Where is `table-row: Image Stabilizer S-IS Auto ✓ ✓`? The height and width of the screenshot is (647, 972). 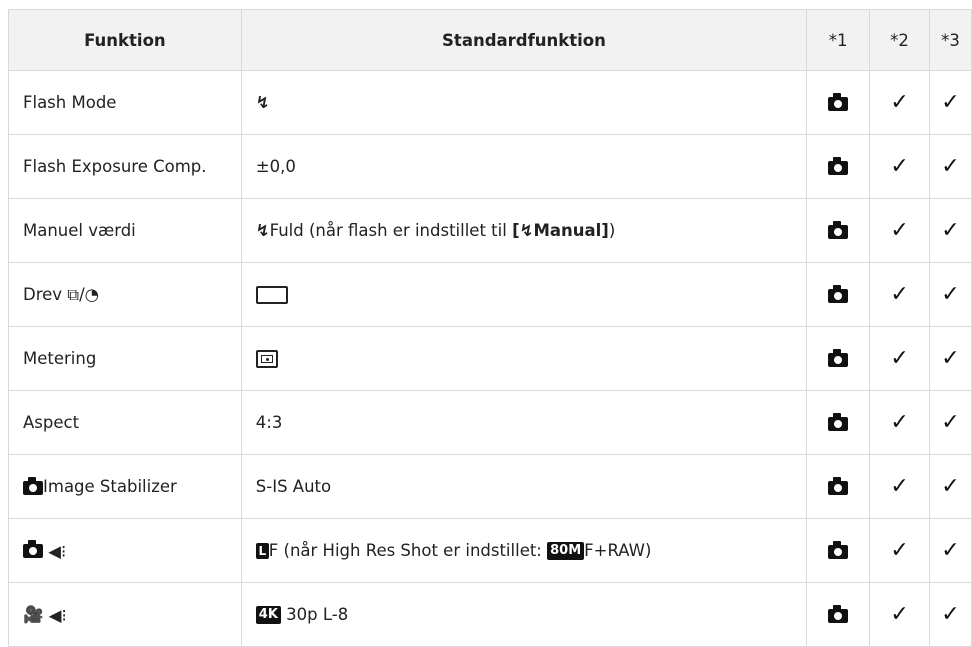
table-row: Image Stabilizer S-IS Auto ✓ ✓ is located at coordinates (490, 486).